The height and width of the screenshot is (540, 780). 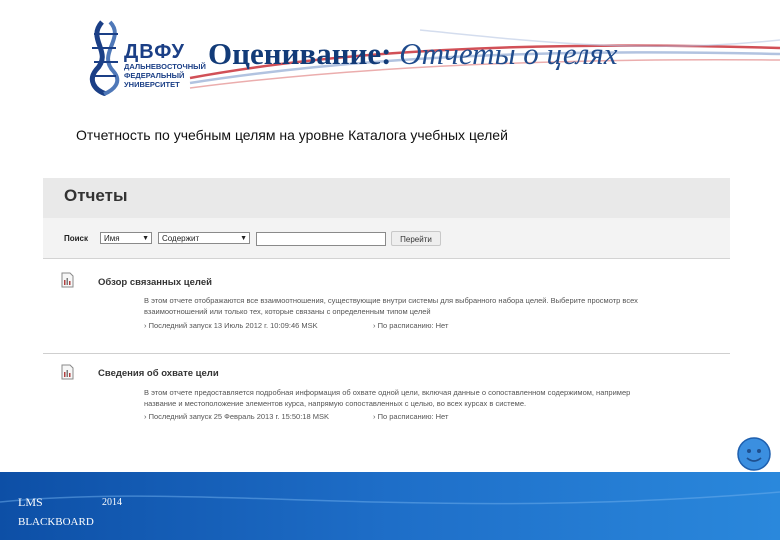 What do you see at coordinates (112, 238) in the screenshot?
I see `search-field-value: Имя` at bounding box center [112, 238].